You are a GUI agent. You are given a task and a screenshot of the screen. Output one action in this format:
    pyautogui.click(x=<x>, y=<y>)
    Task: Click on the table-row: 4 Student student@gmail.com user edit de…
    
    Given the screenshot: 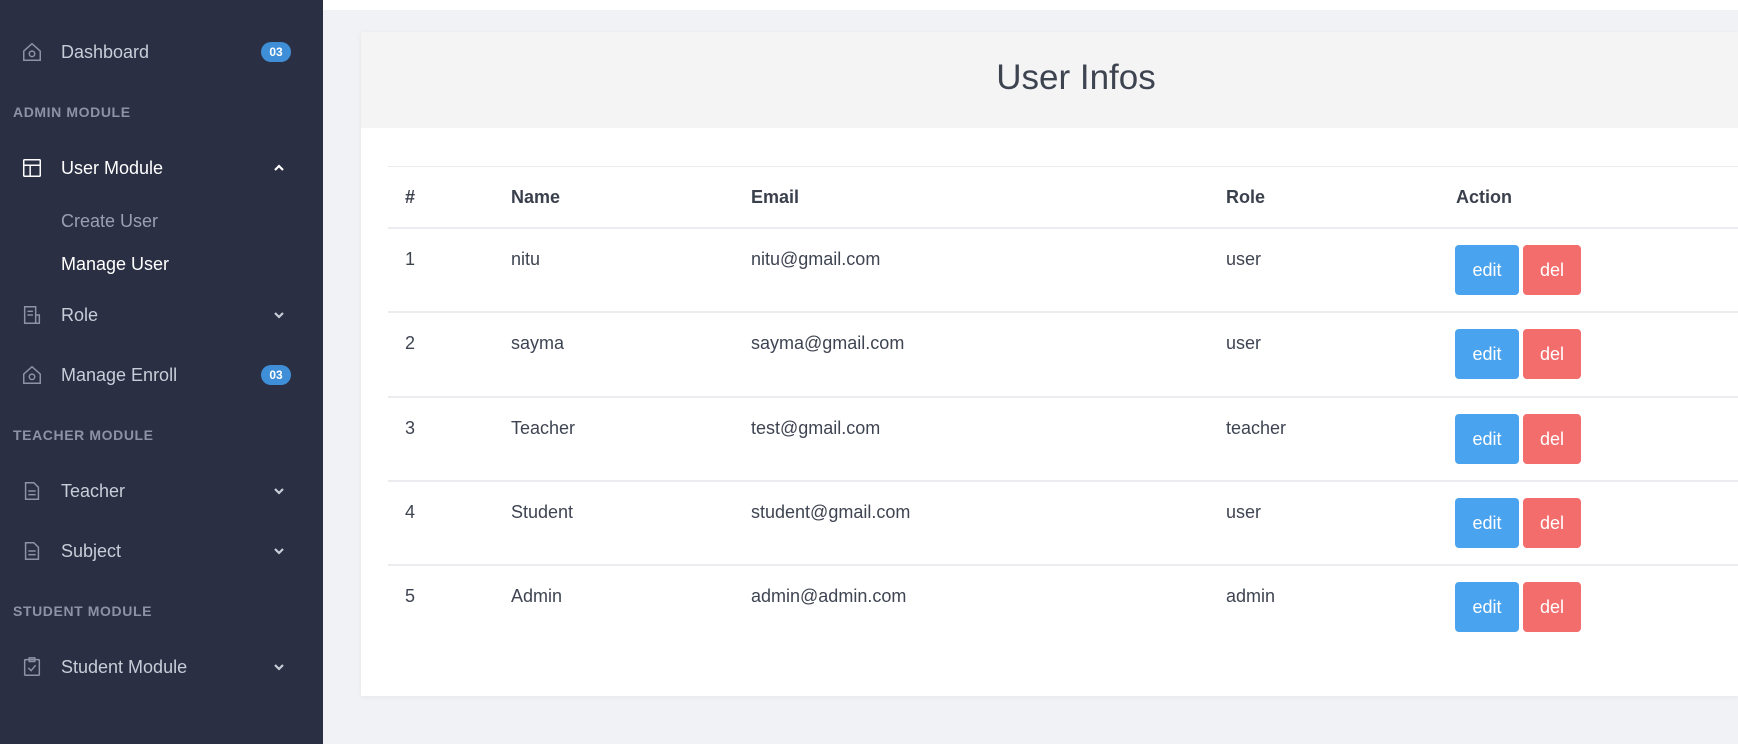 What is the action you would take?
    pyautogui.click(x=1063, y=522)
    